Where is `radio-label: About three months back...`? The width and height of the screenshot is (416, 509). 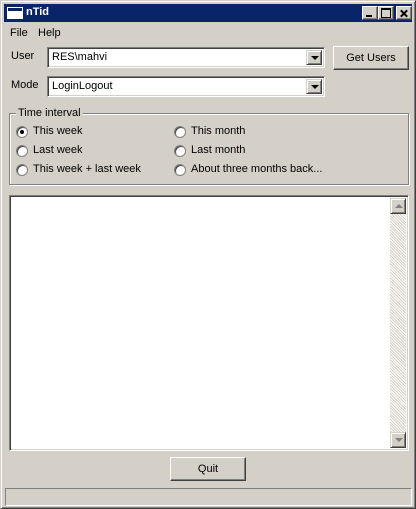 radio-label: About three months back... is located at coordinates (257, 169).